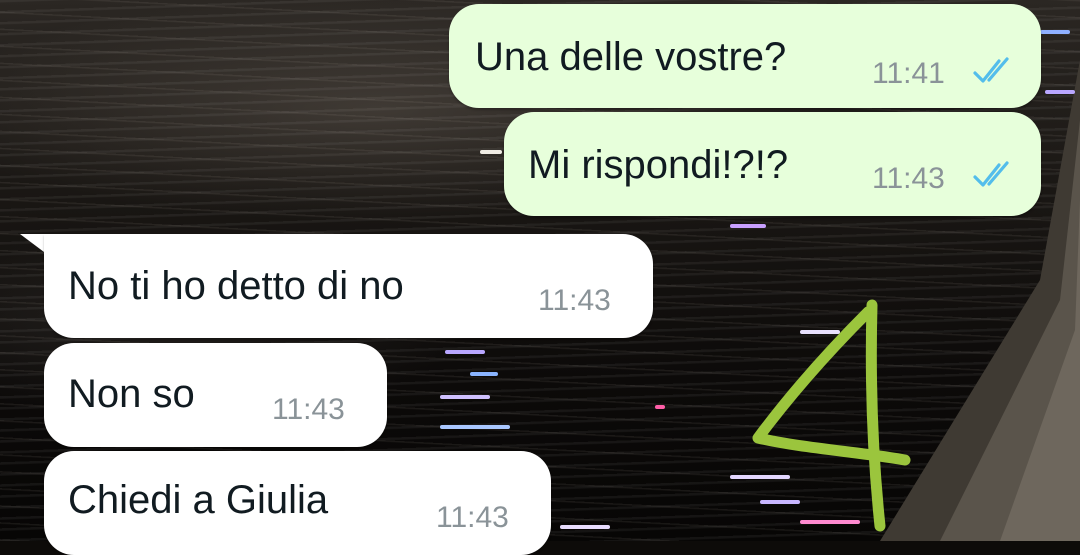 The height and width of the screenshot is (555, 1080). Describe the element at coordinates (658, 165) in the screenshot. I see `message-text: Mi rispondi!?!?` at that location.